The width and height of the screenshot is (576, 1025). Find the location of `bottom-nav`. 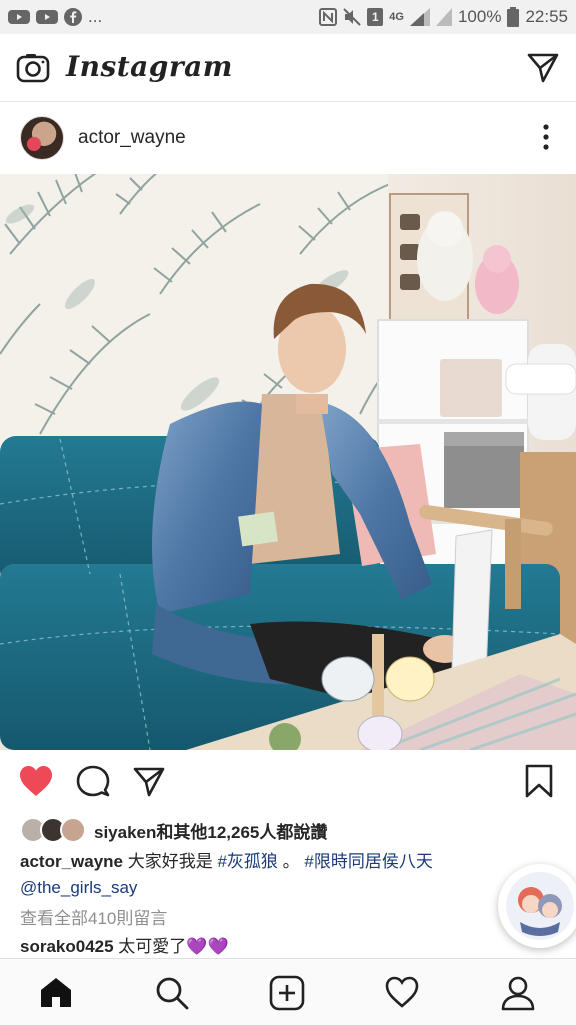

bottom-nav is located at coordinates (288, 991).